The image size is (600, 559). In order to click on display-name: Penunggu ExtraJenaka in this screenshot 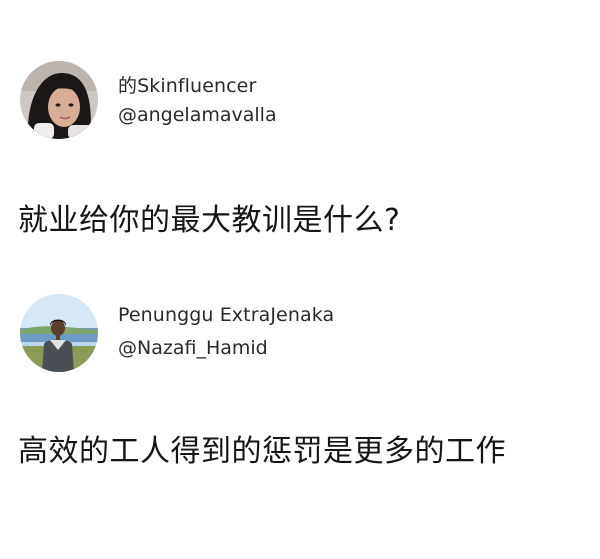, I will do `click(226, 315)`.